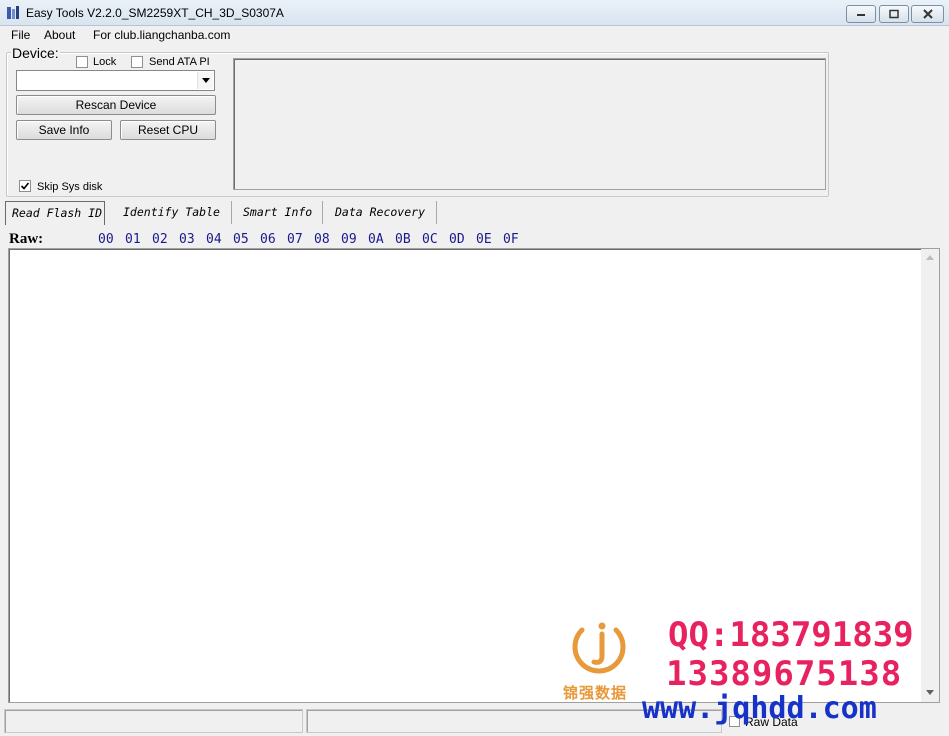  I want to click on minimize-icon, so click(861, 15).